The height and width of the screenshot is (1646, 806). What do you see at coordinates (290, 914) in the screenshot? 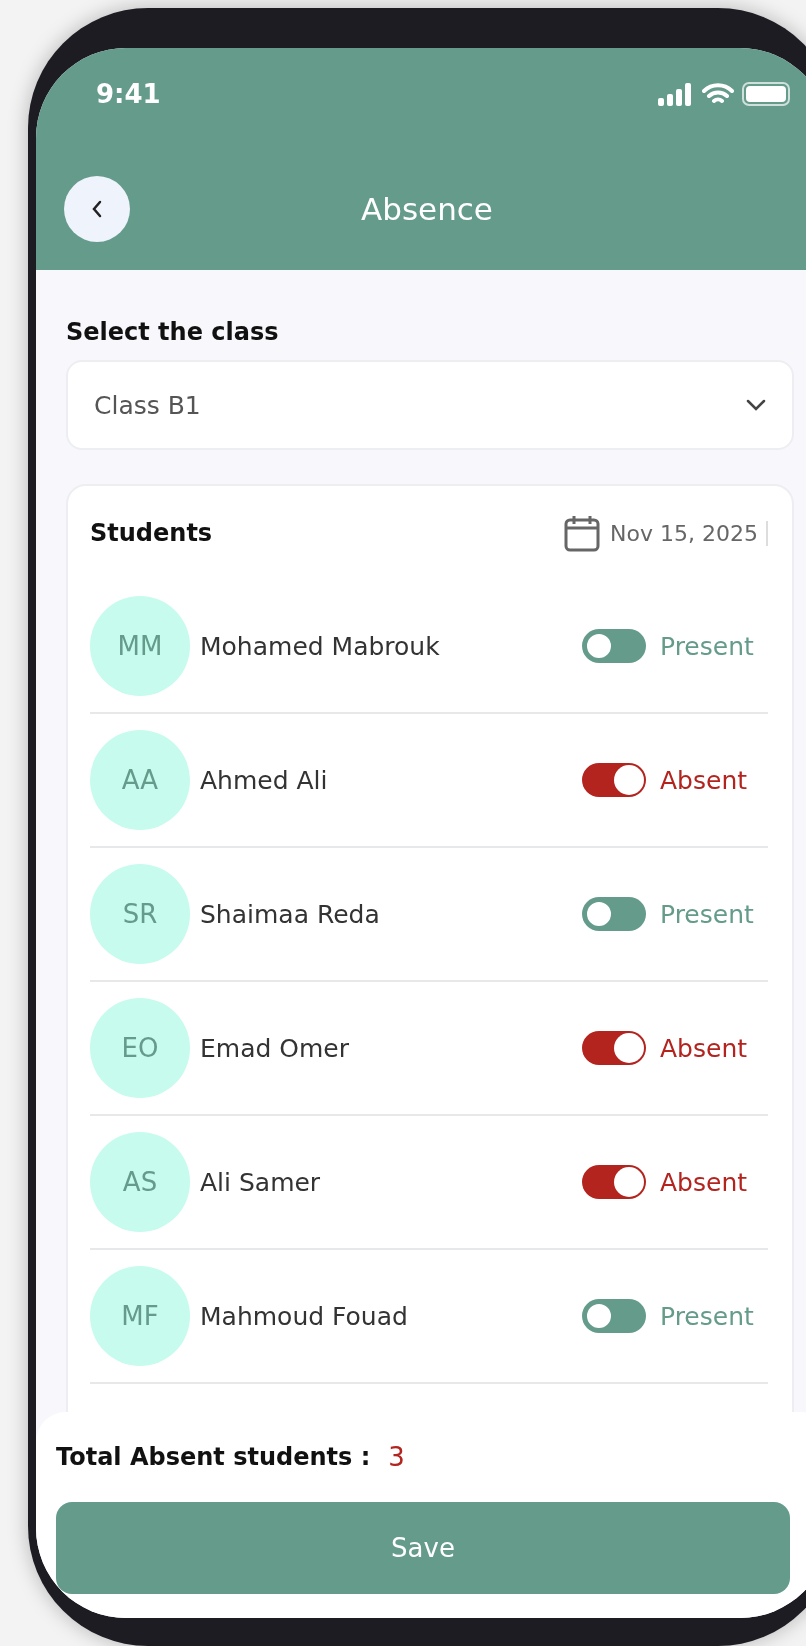
I see `student-name: Shaimaa Reda` at bounding box center [290, 914].